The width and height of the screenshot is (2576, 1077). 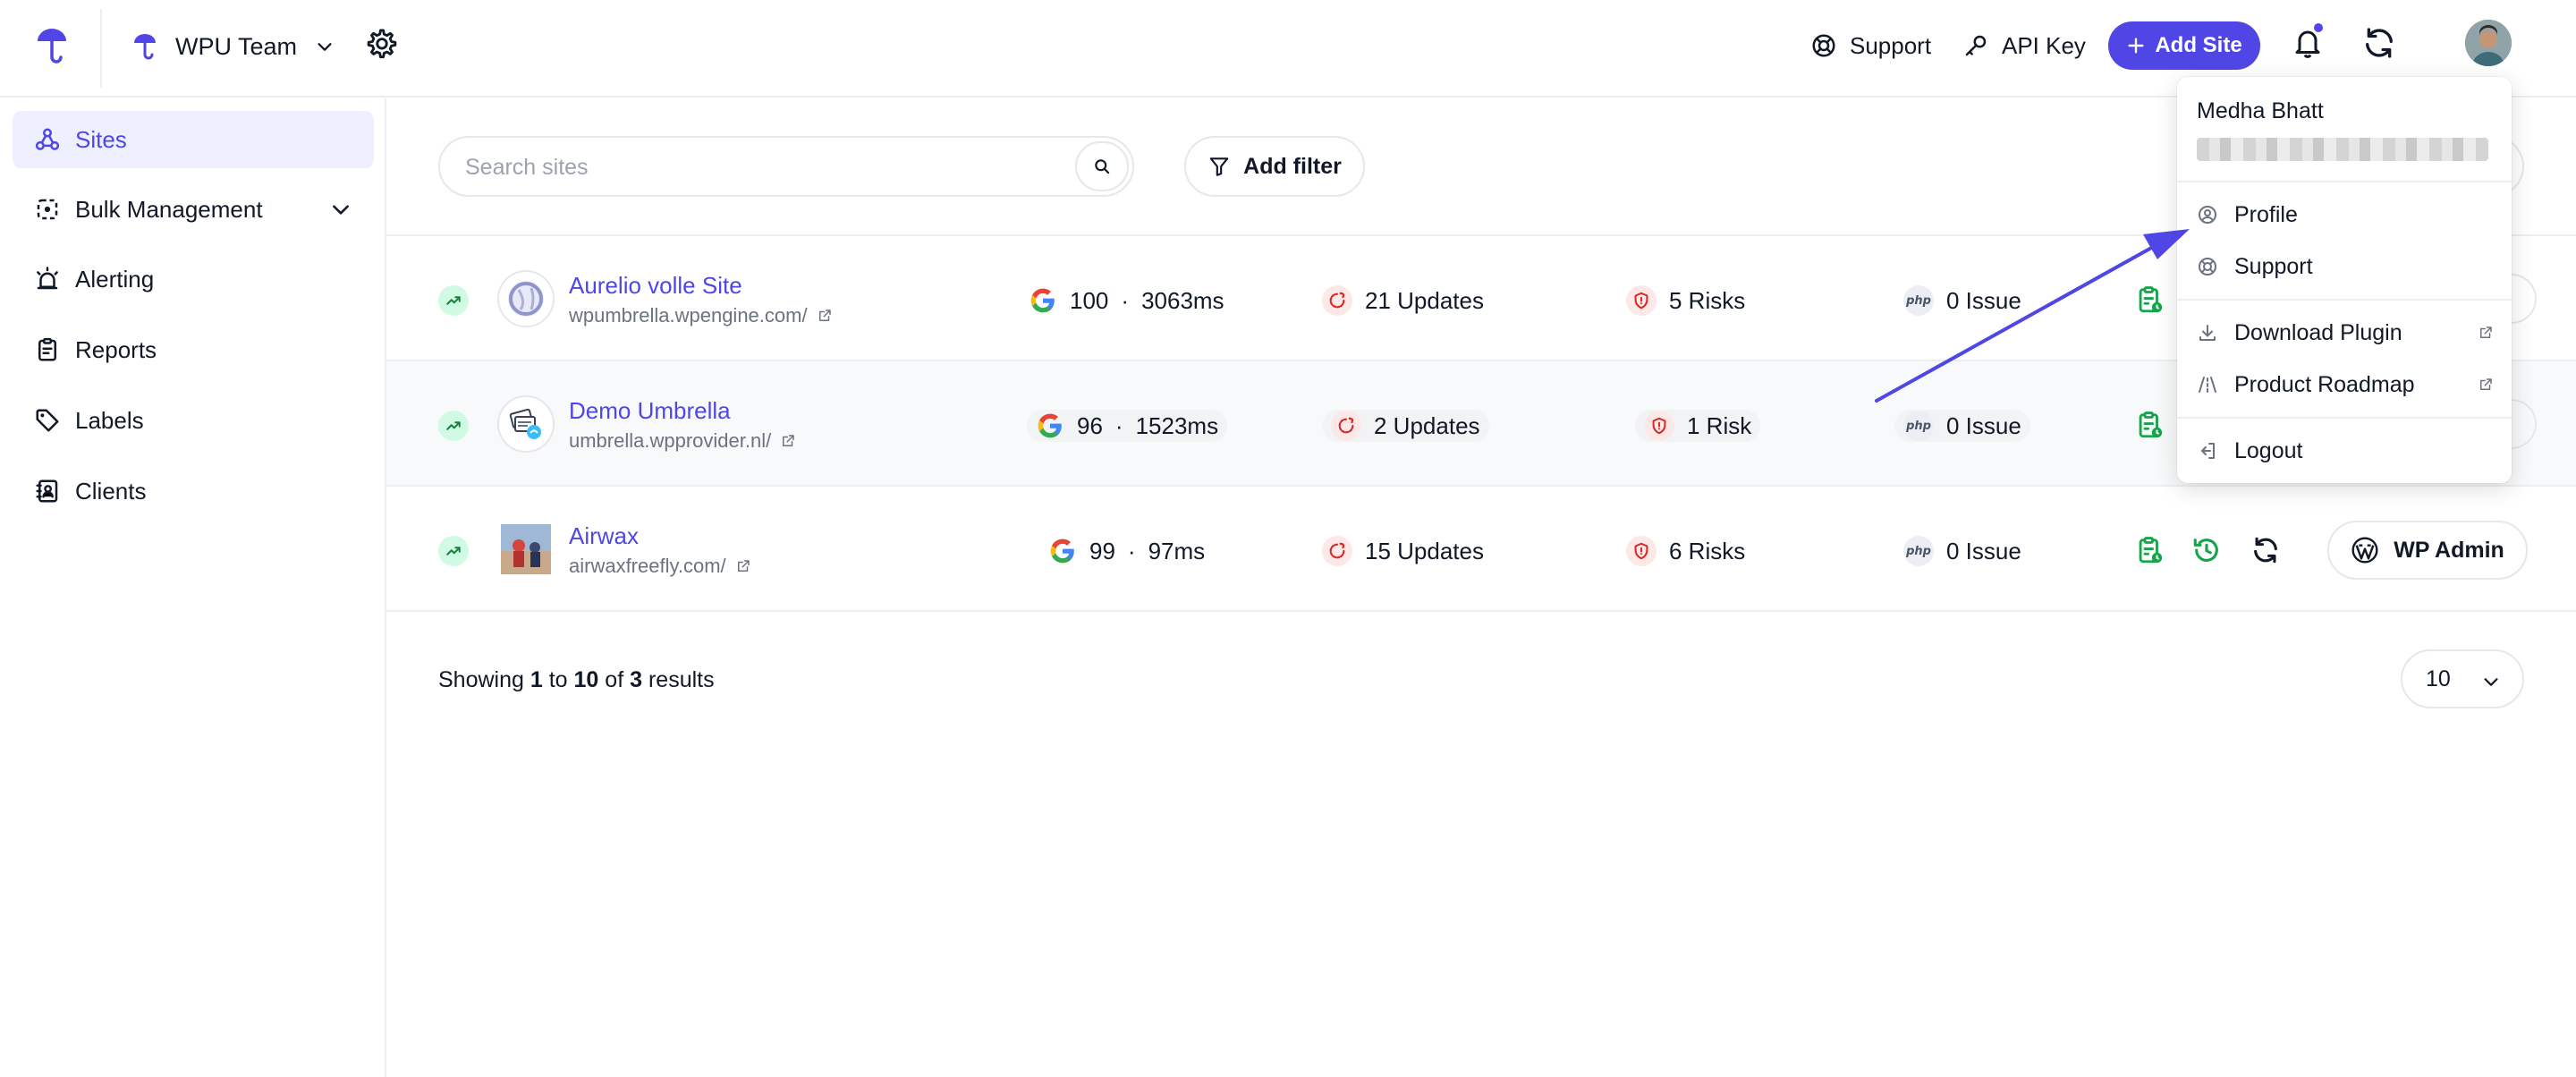 What do you see at coordinates (169, 209) in the screenshot?
I see `sidebar-item-label: Bulk Management` at bounding box center [169, 209].